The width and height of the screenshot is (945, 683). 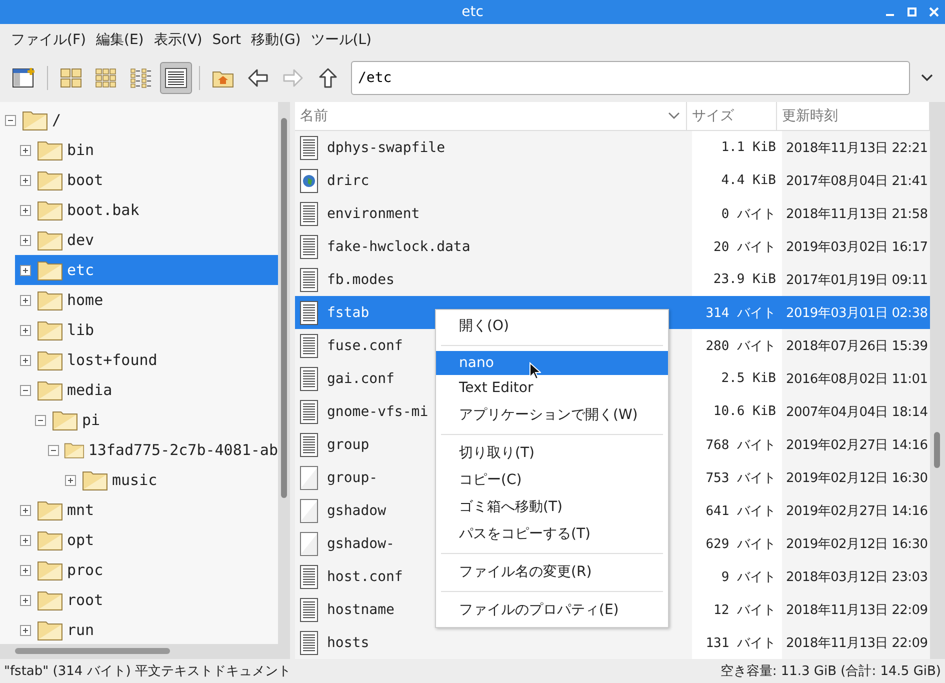 I want to click on modified-time: 2019年02月12日 16:30, so click(x=857, y=479).